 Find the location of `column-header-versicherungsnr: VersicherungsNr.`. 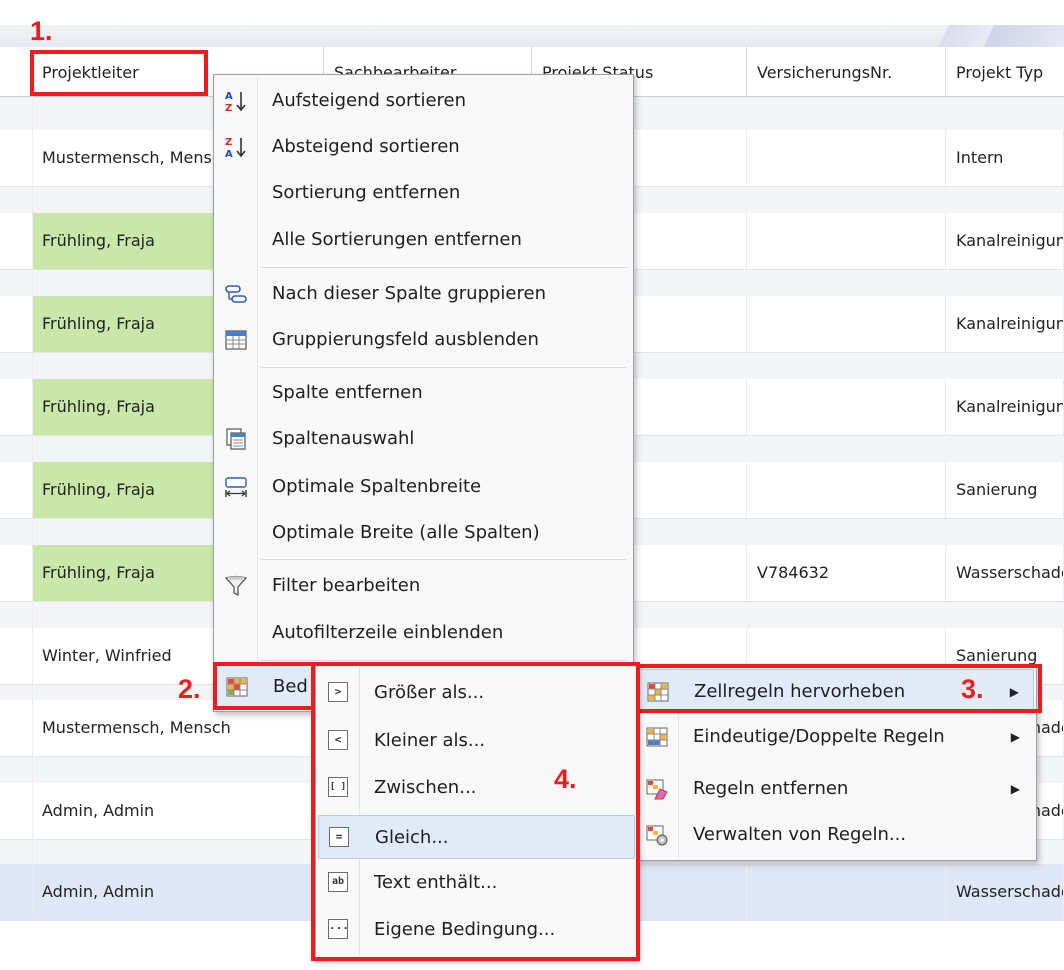

column-header-versicherungsnr: VersicherungsNr. is located at coordinates (846, 71).